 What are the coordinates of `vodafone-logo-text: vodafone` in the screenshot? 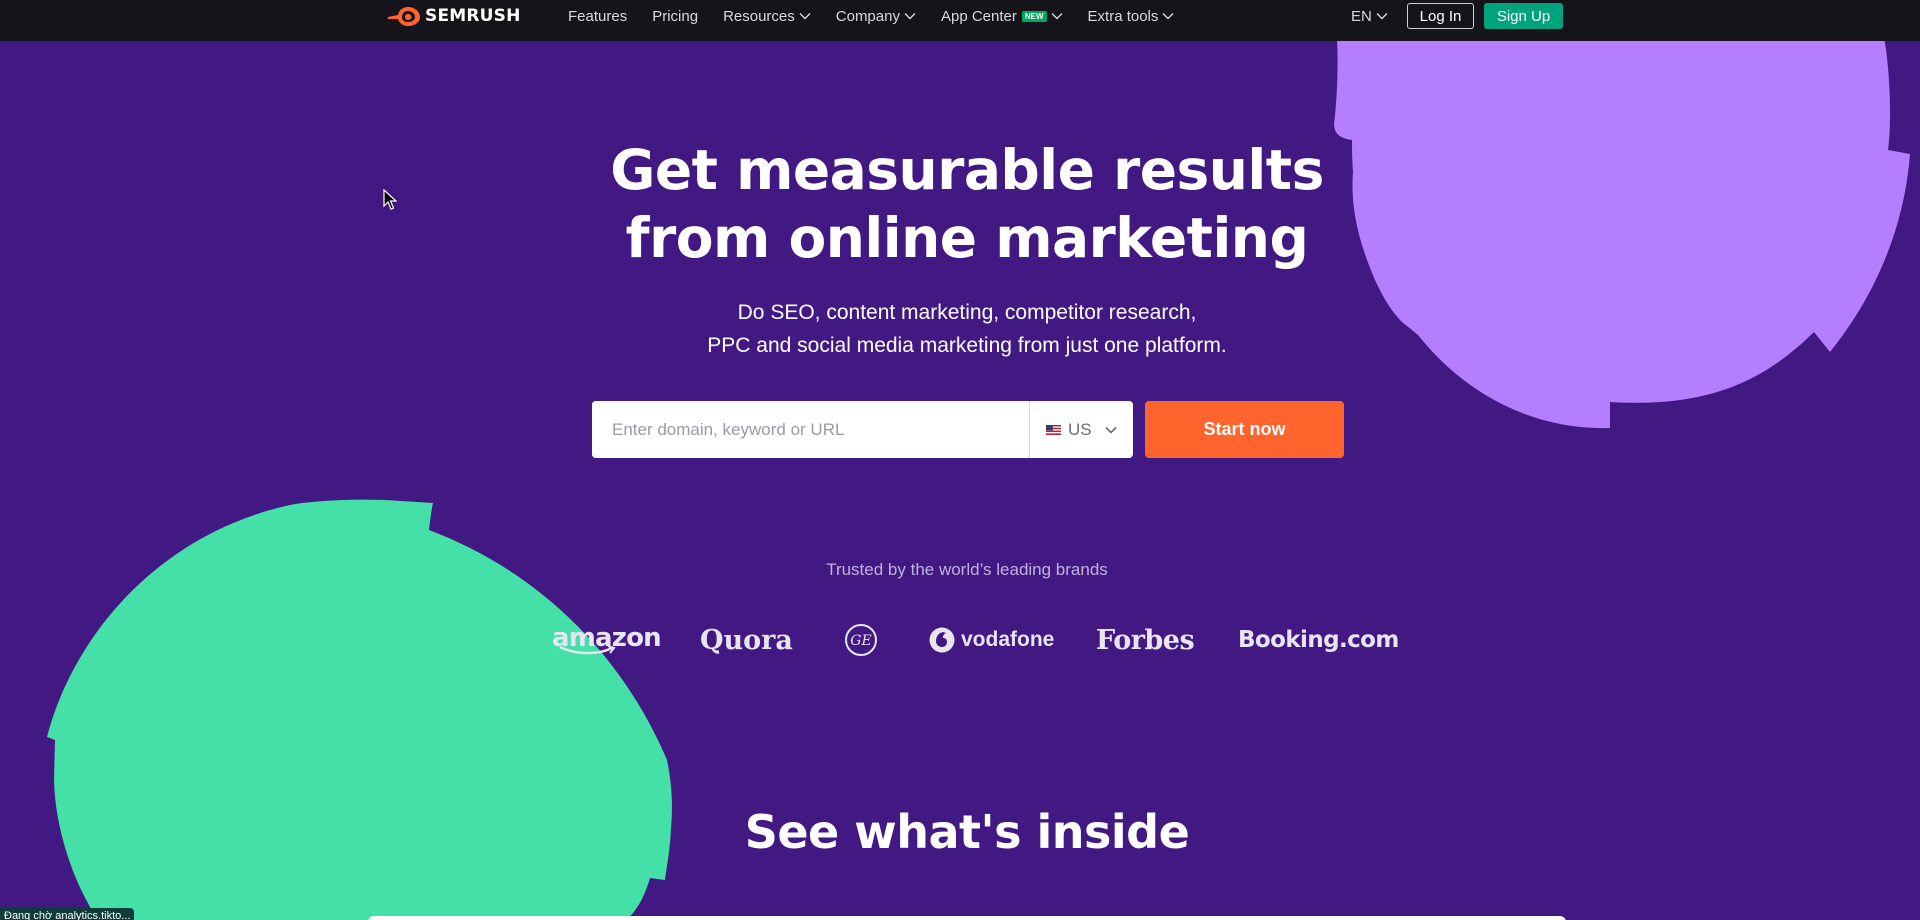 It's located at (1008, 639).